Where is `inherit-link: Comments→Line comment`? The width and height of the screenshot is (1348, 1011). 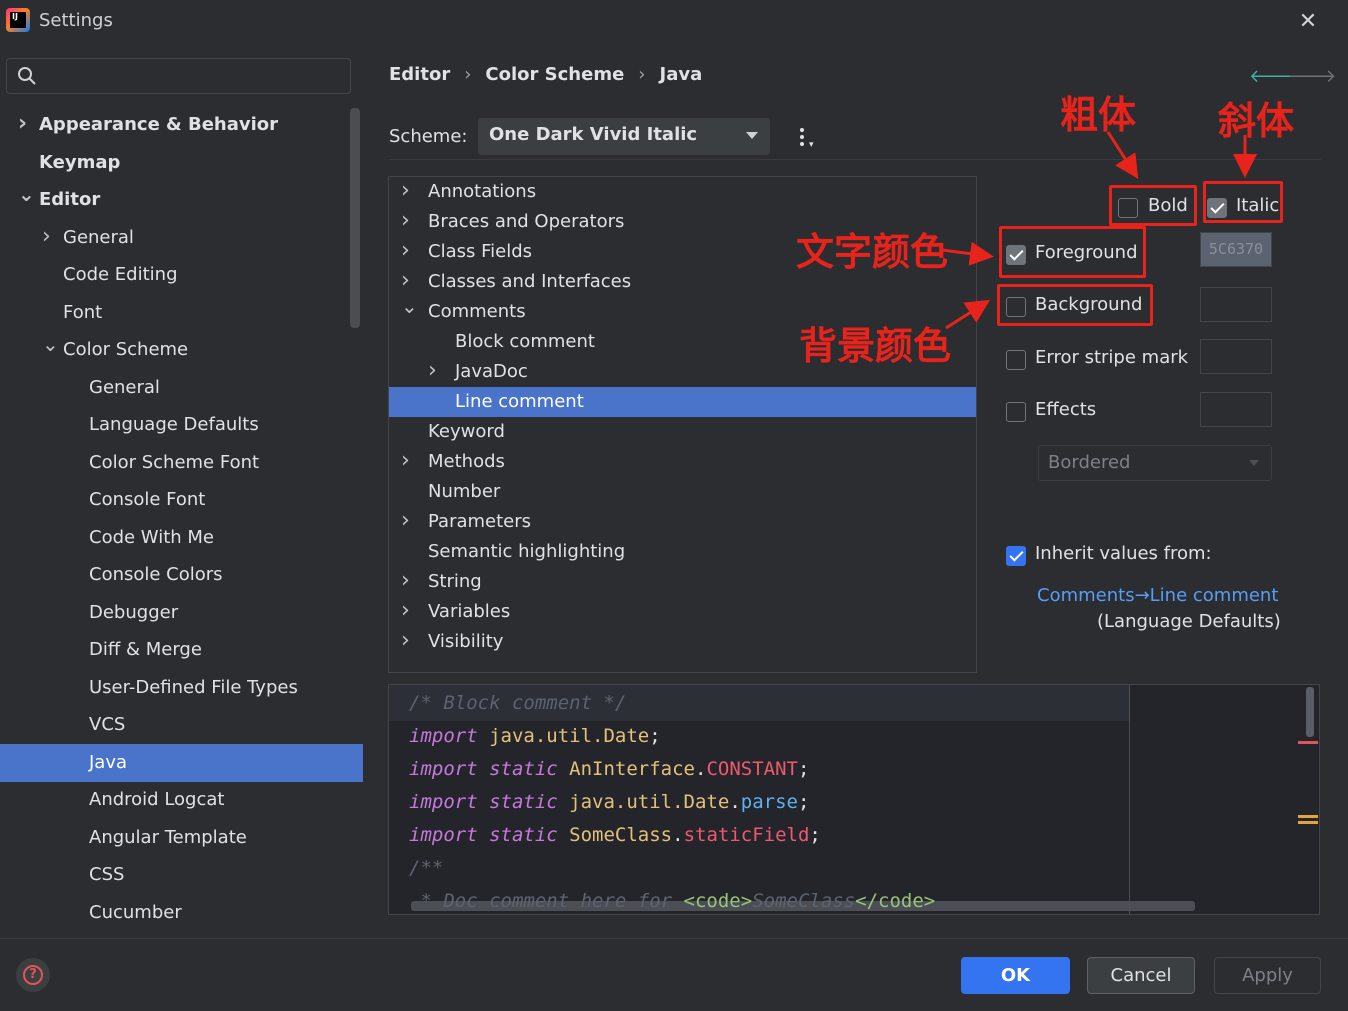
inherit-link: Comments→Line comment is located at coordinates (1157, 595).